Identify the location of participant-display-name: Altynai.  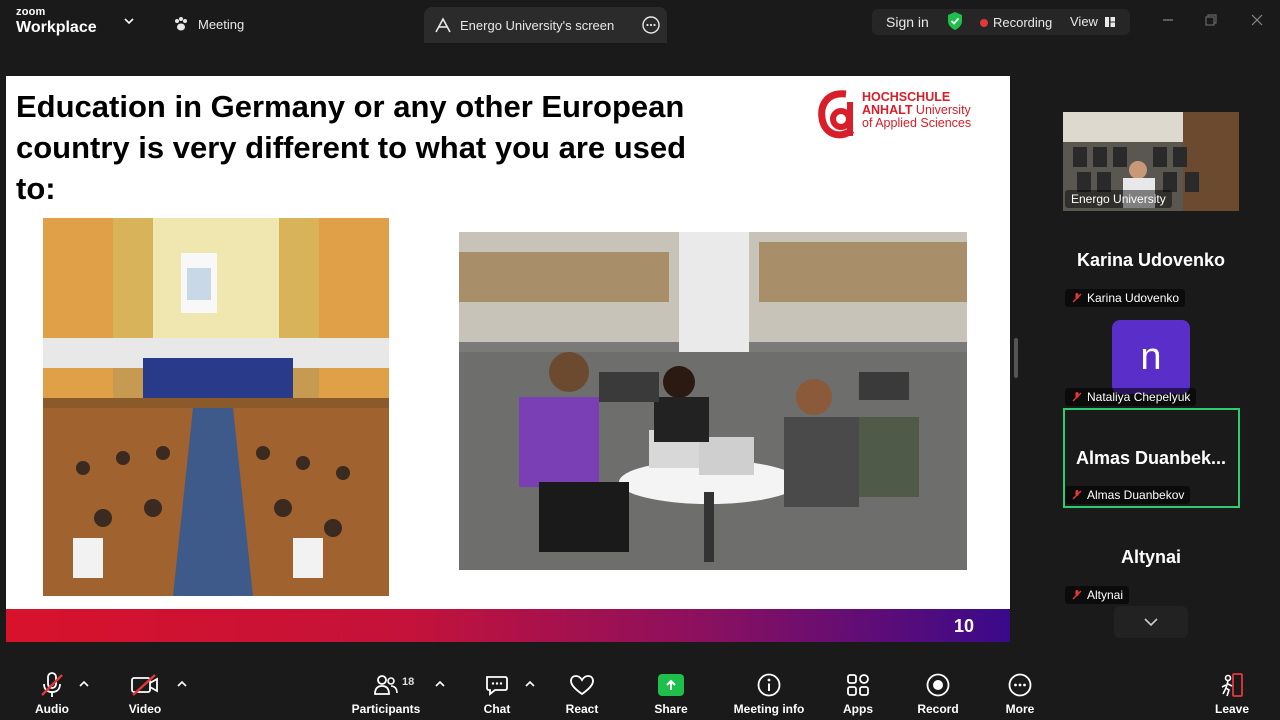
(1150, 557).